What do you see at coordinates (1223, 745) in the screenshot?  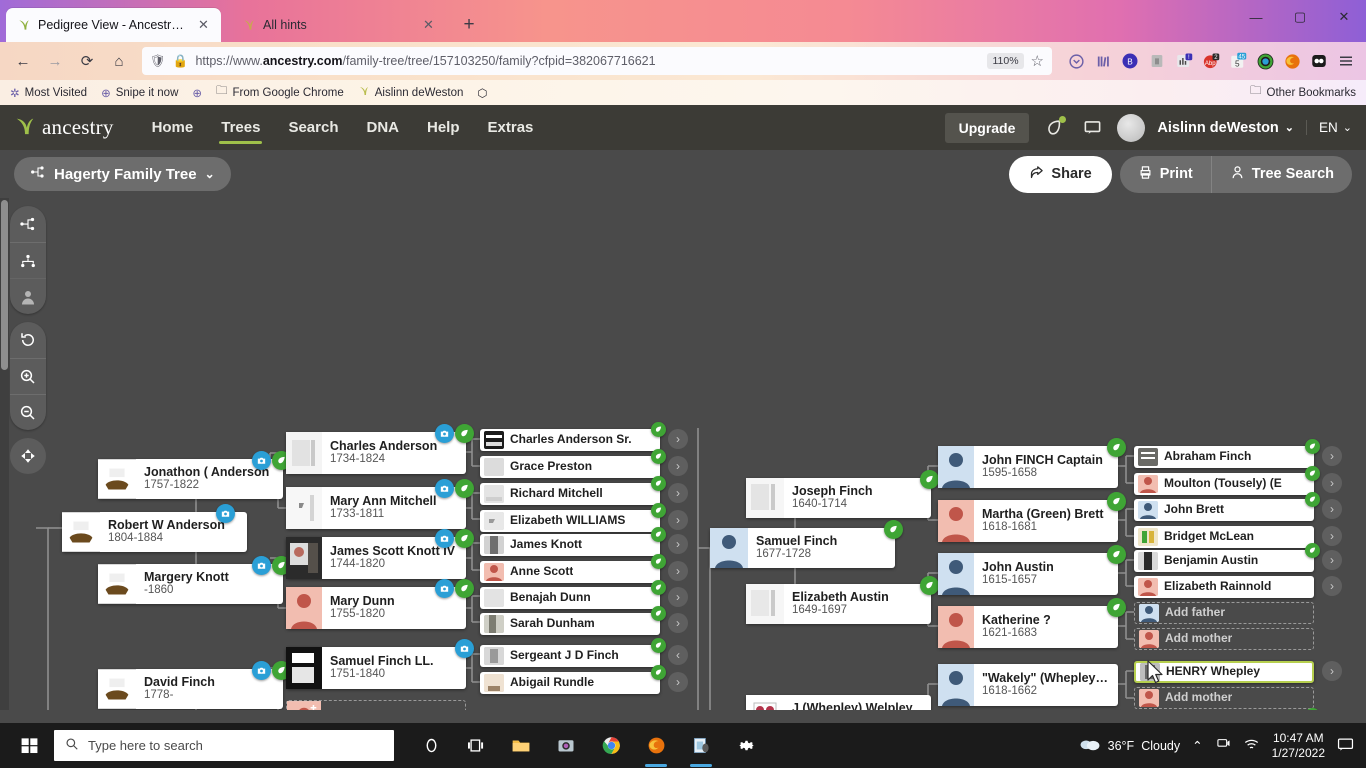 I see `onedrive-icon` at bounding box center [1223, 745].